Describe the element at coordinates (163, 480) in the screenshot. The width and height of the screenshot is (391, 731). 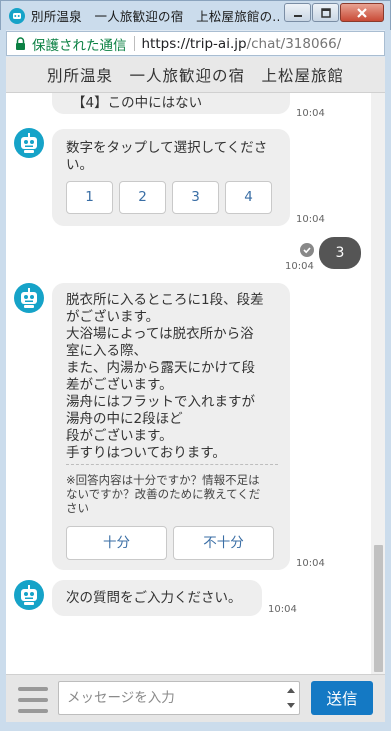
I see `feedback-line: ※回答内容は十分ですか？情報不足は` at that location.